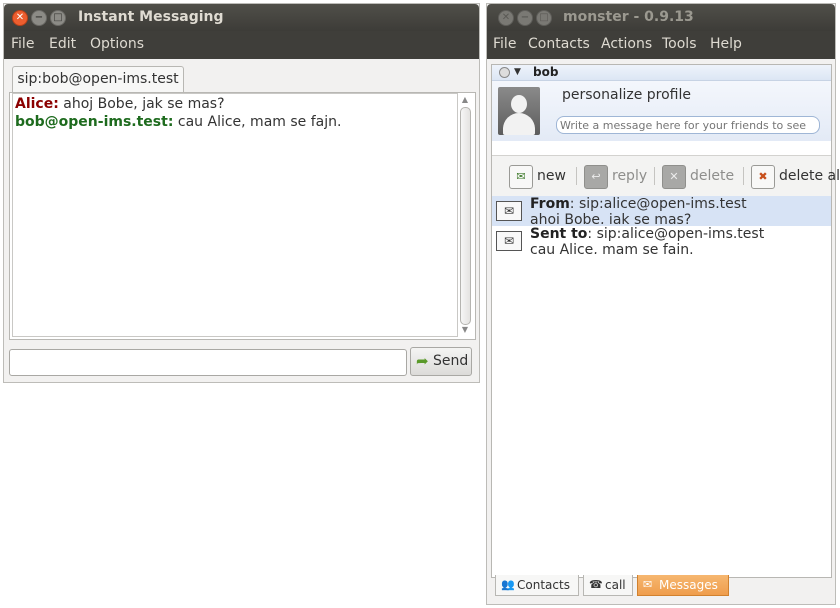 Image resolution: width=840 pixels, height=608 pixels. I want to click on window-title: monster - 0.9.13, so click(628, 17).